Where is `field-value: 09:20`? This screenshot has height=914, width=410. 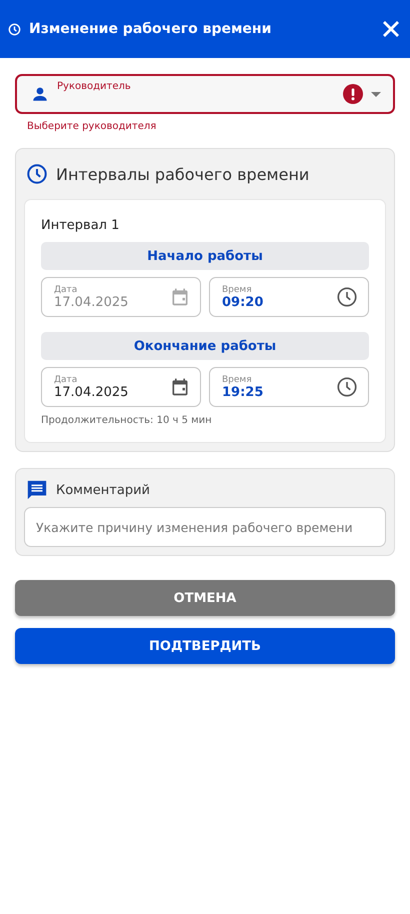 field-value: 09:20 is located at coordinates (243, 302).